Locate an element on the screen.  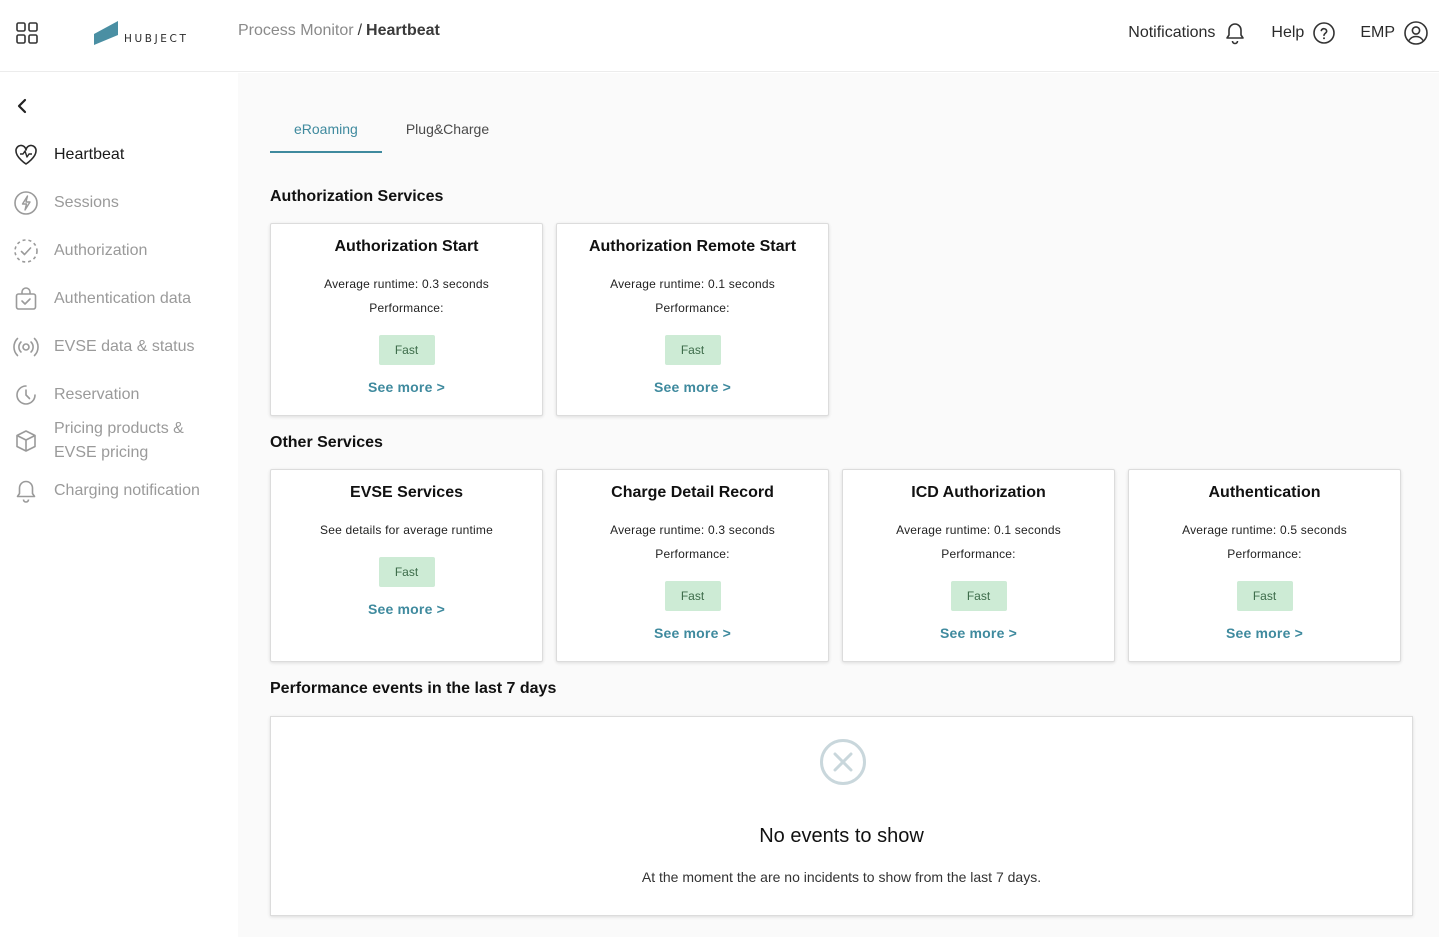
box-icon is located at coordinates (26, 441).